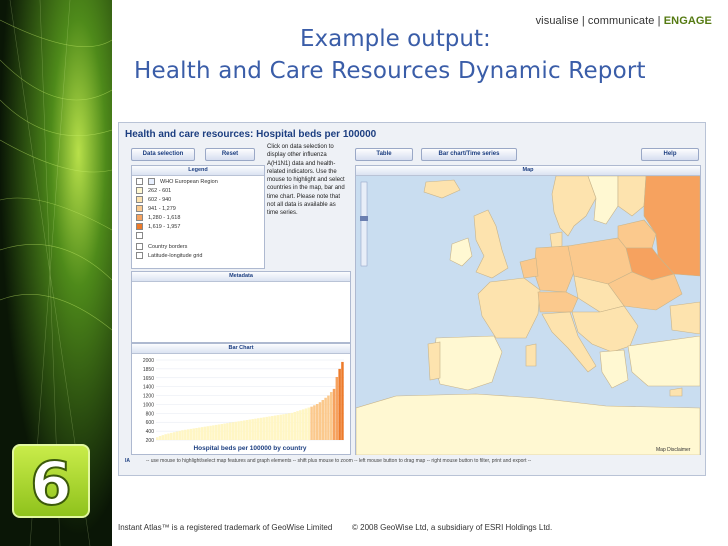 The width and height of the screenshot is (728, 546). I want to click on data-selection-button: Data selection, so click(163, 154).